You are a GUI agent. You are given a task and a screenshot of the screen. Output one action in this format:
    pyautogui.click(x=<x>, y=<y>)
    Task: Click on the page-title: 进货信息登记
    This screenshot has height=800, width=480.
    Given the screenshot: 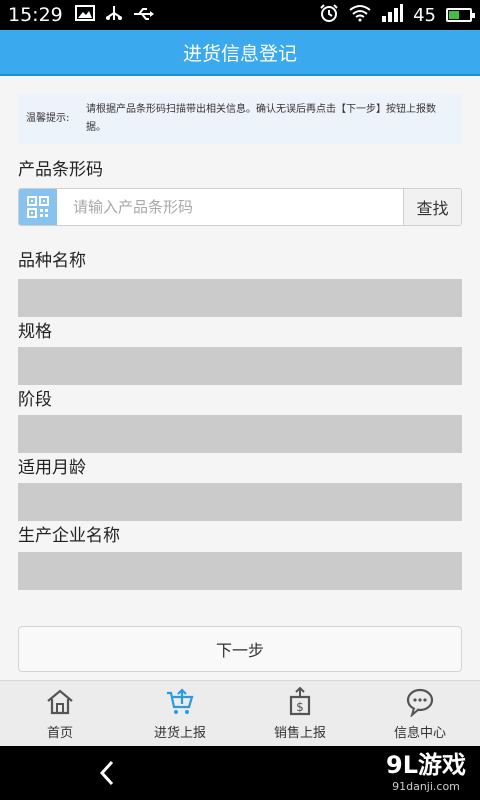 What is the action you would take?
    pyautogui.click(x=239, y=53)
    